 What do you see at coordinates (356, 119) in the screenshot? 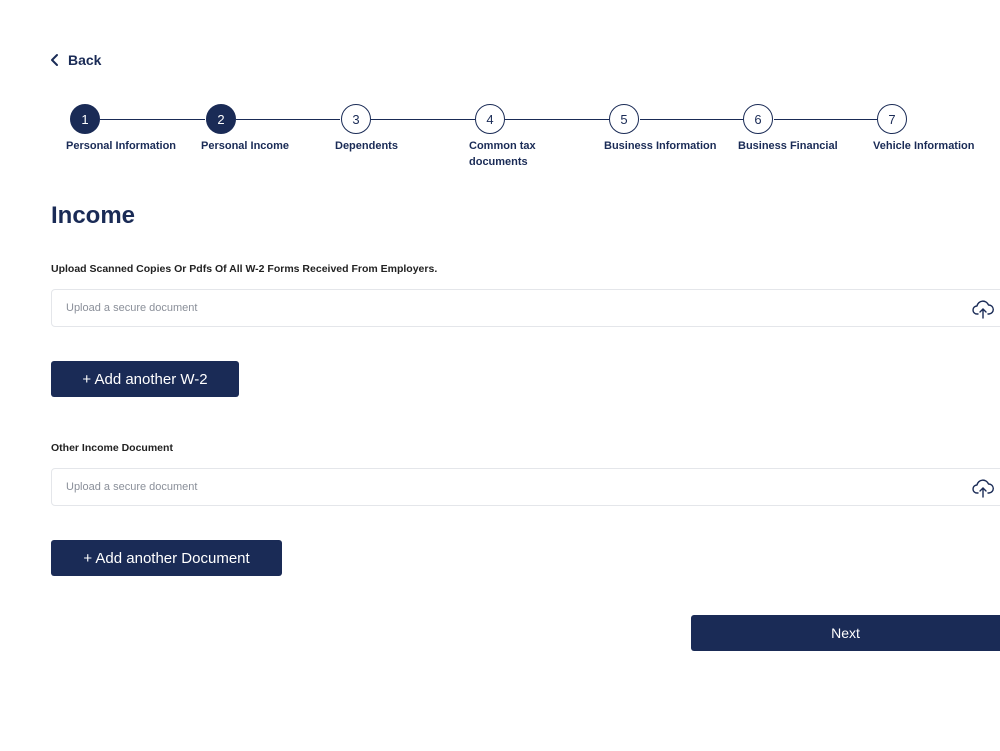
I see `step-3-circle: 3` at bounding box center [356, 119].